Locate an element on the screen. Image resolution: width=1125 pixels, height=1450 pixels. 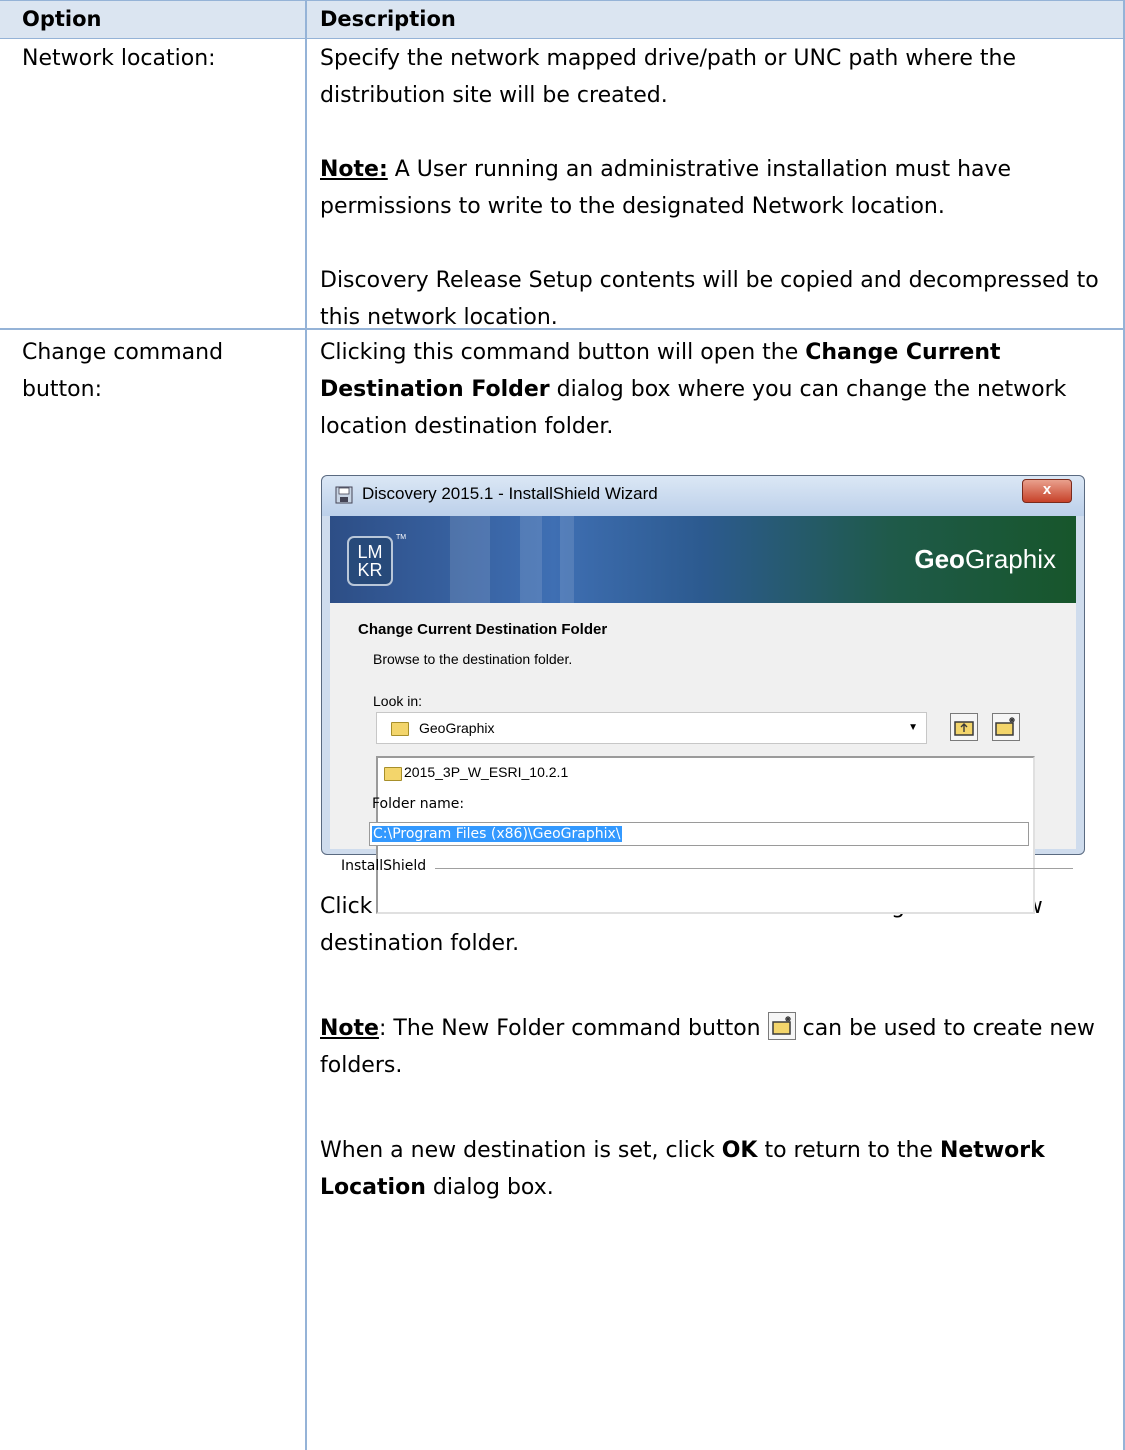
column-divider is located at coordinates (306, 725).